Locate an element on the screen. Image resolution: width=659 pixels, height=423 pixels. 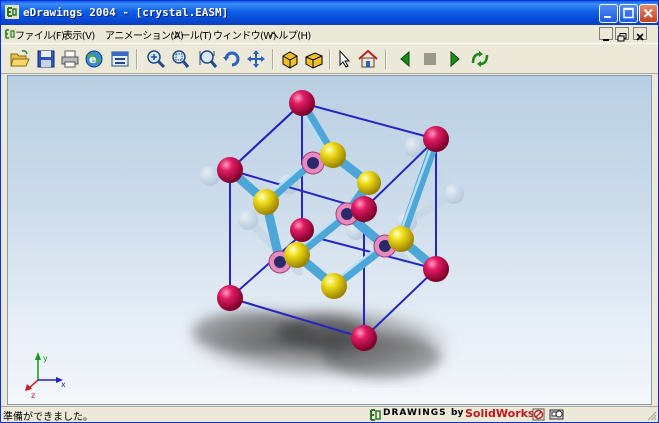
svg-text: z is located at coordinates (33, 395).